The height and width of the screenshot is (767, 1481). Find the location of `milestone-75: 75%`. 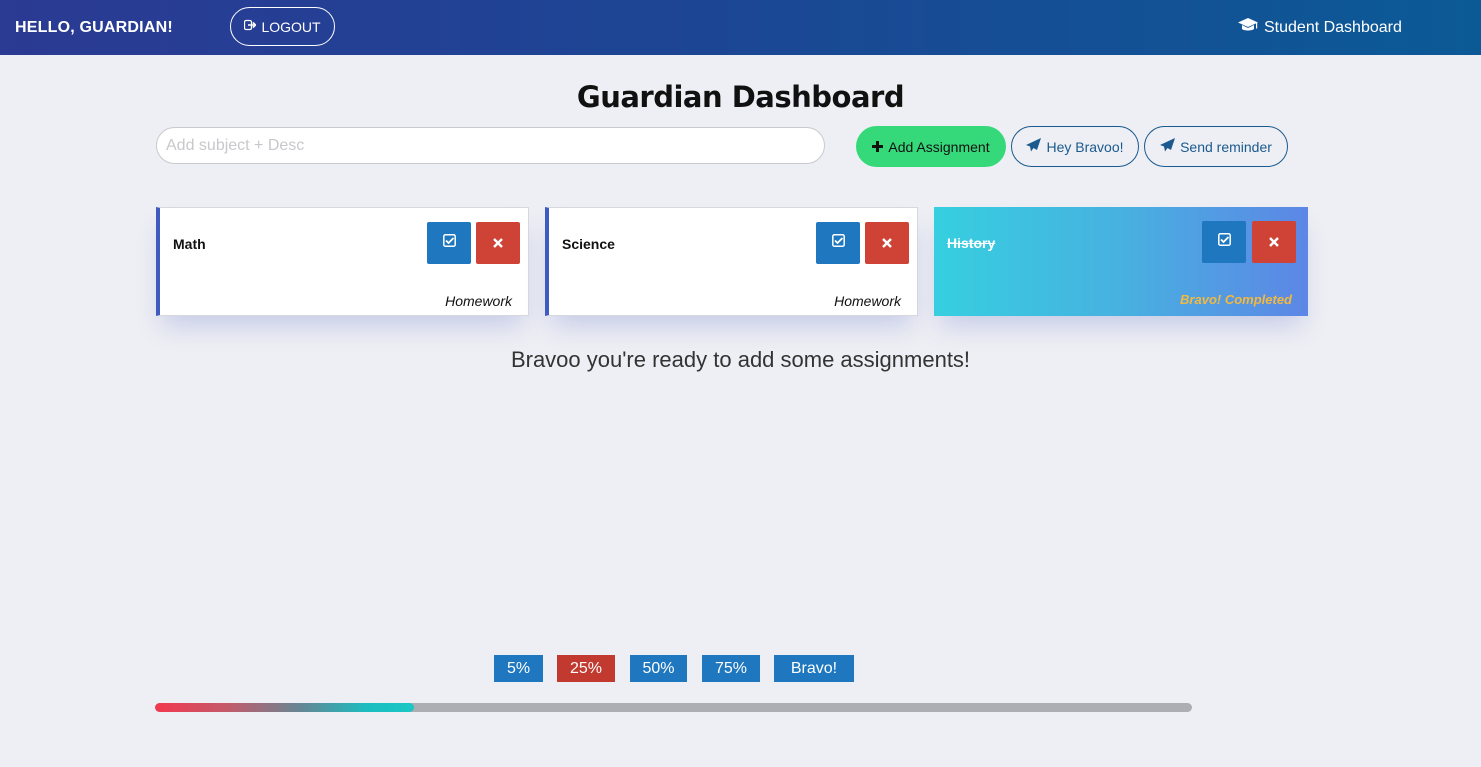

milestone-75: 75% is located at coordinates (731, 668).